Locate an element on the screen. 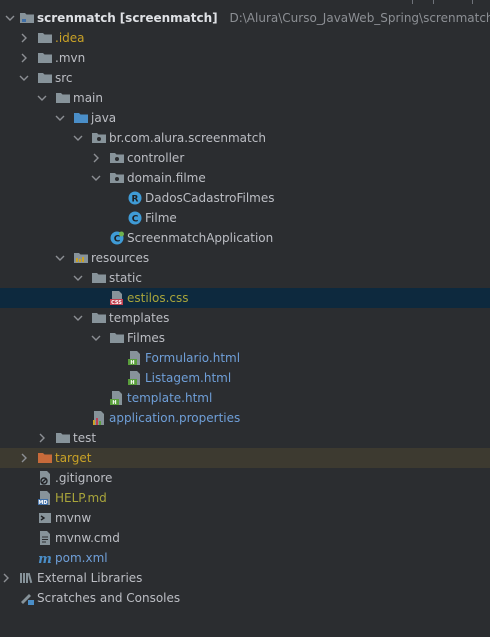 The height and width of the screenshot is (637, 490). tree-row-listagem: H Listagem.html is located at coordinates (245, 378).